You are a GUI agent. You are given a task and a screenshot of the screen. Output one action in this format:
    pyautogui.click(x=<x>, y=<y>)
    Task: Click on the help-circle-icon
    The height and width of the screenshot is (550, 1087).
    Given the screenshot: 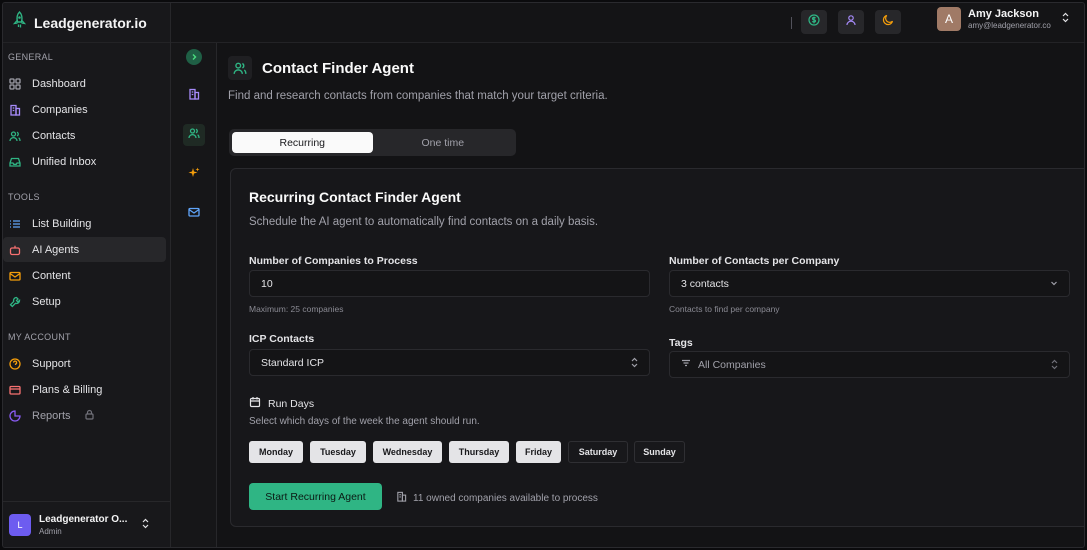 What is the action you would take?
    pyautogui.click(x=14, y=363)
    